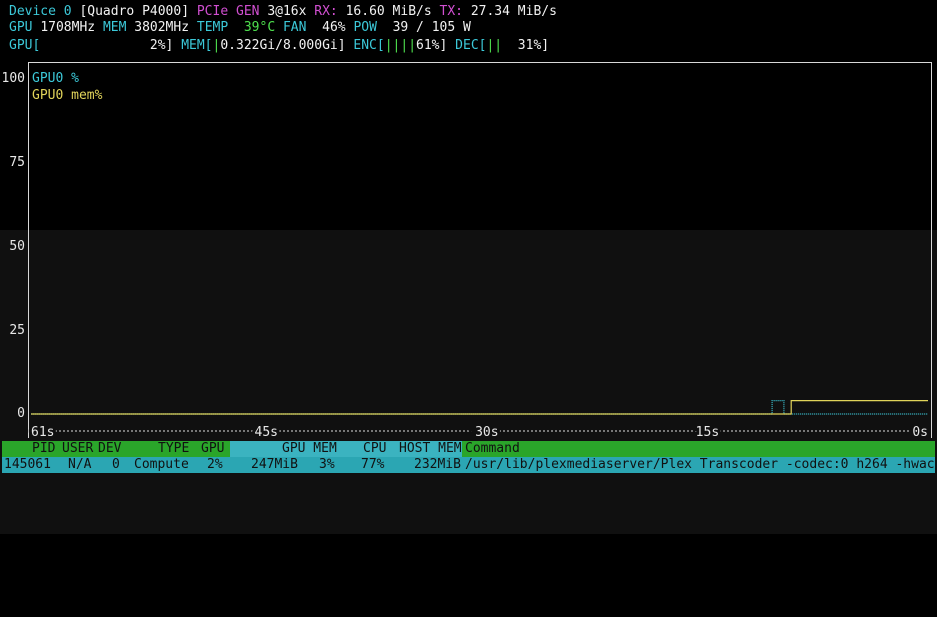 The image size is (937, 617). Describe the element at coordinates (109, 449) in the screenshot. I see `col-dev: DEV` at that location.